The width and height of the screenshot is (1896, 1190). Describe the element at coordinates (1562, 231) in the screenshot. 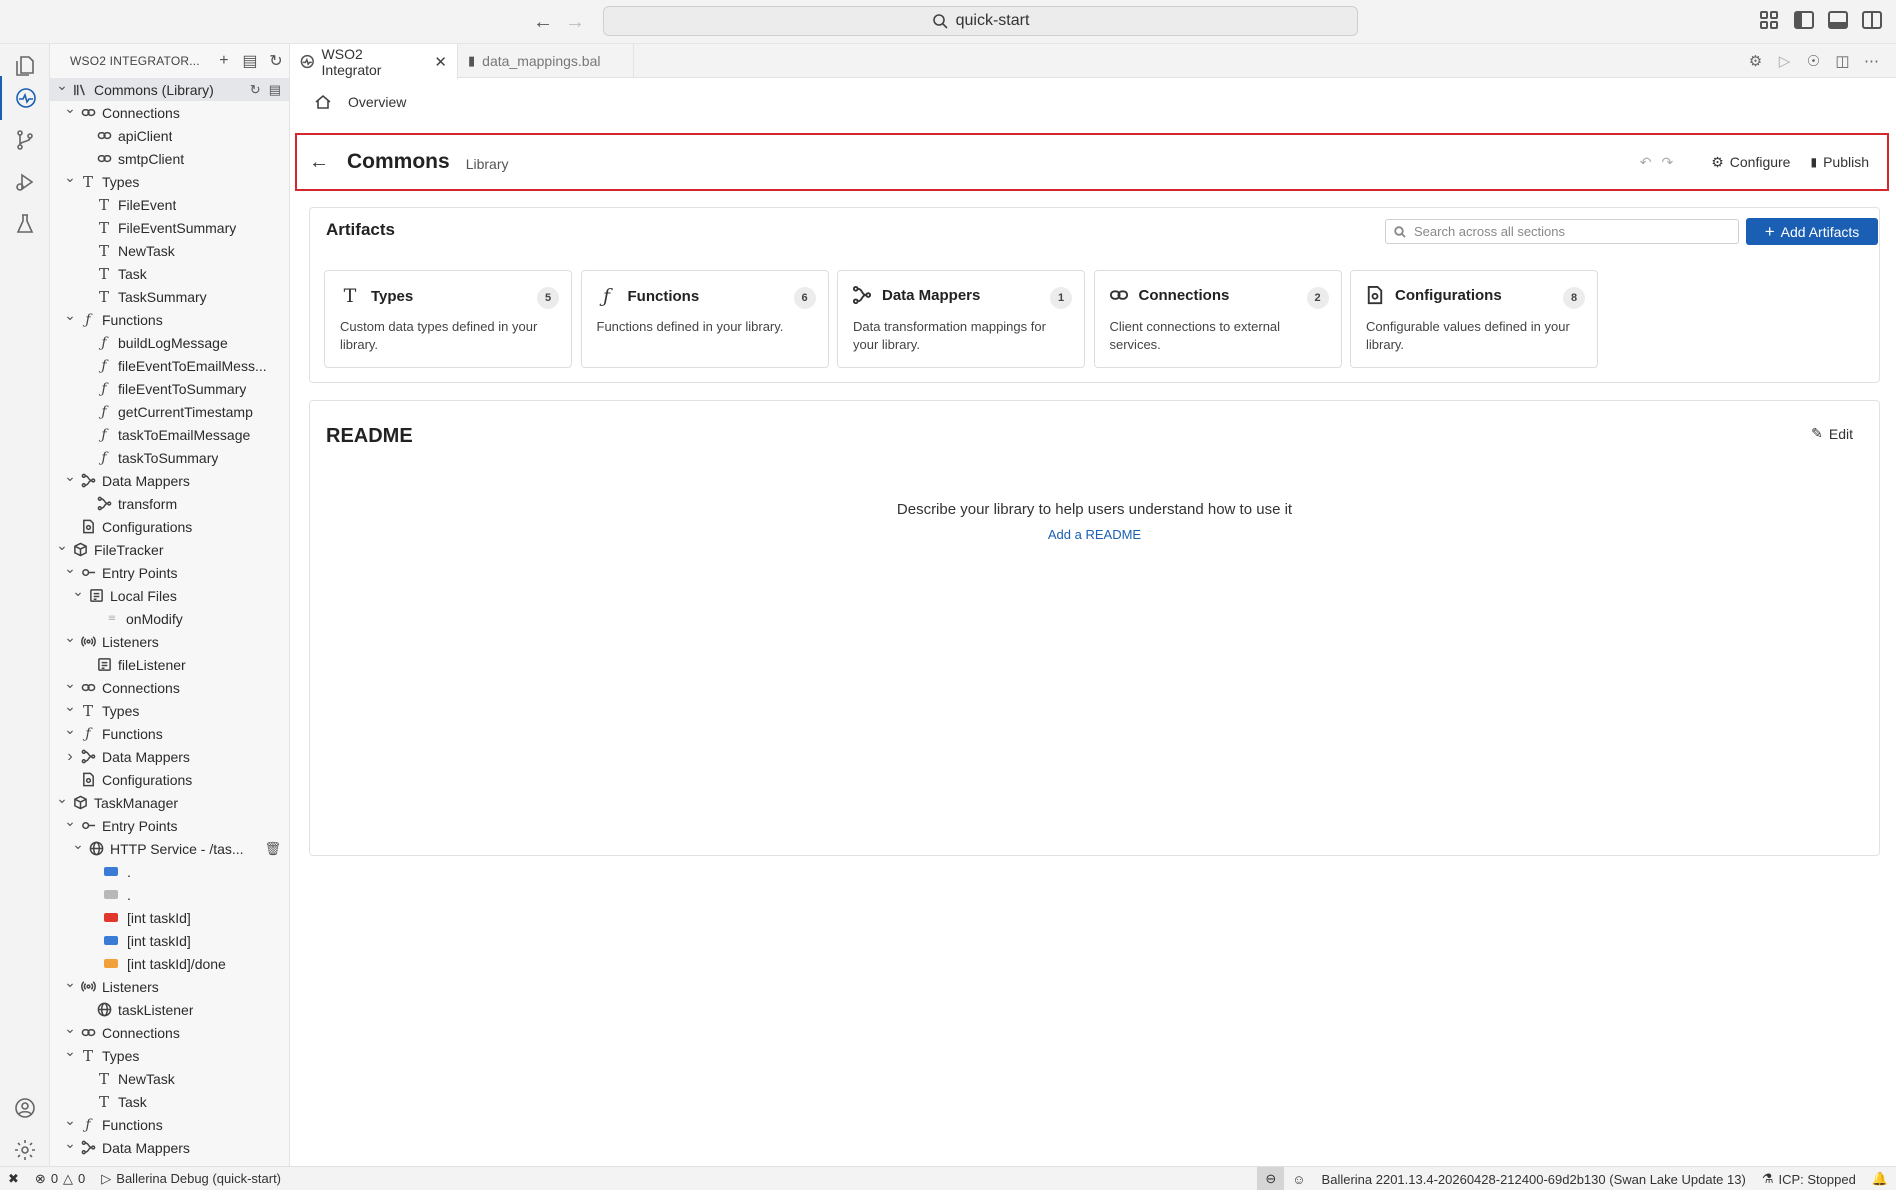

I see `search-input: Search across all sections` at that location.